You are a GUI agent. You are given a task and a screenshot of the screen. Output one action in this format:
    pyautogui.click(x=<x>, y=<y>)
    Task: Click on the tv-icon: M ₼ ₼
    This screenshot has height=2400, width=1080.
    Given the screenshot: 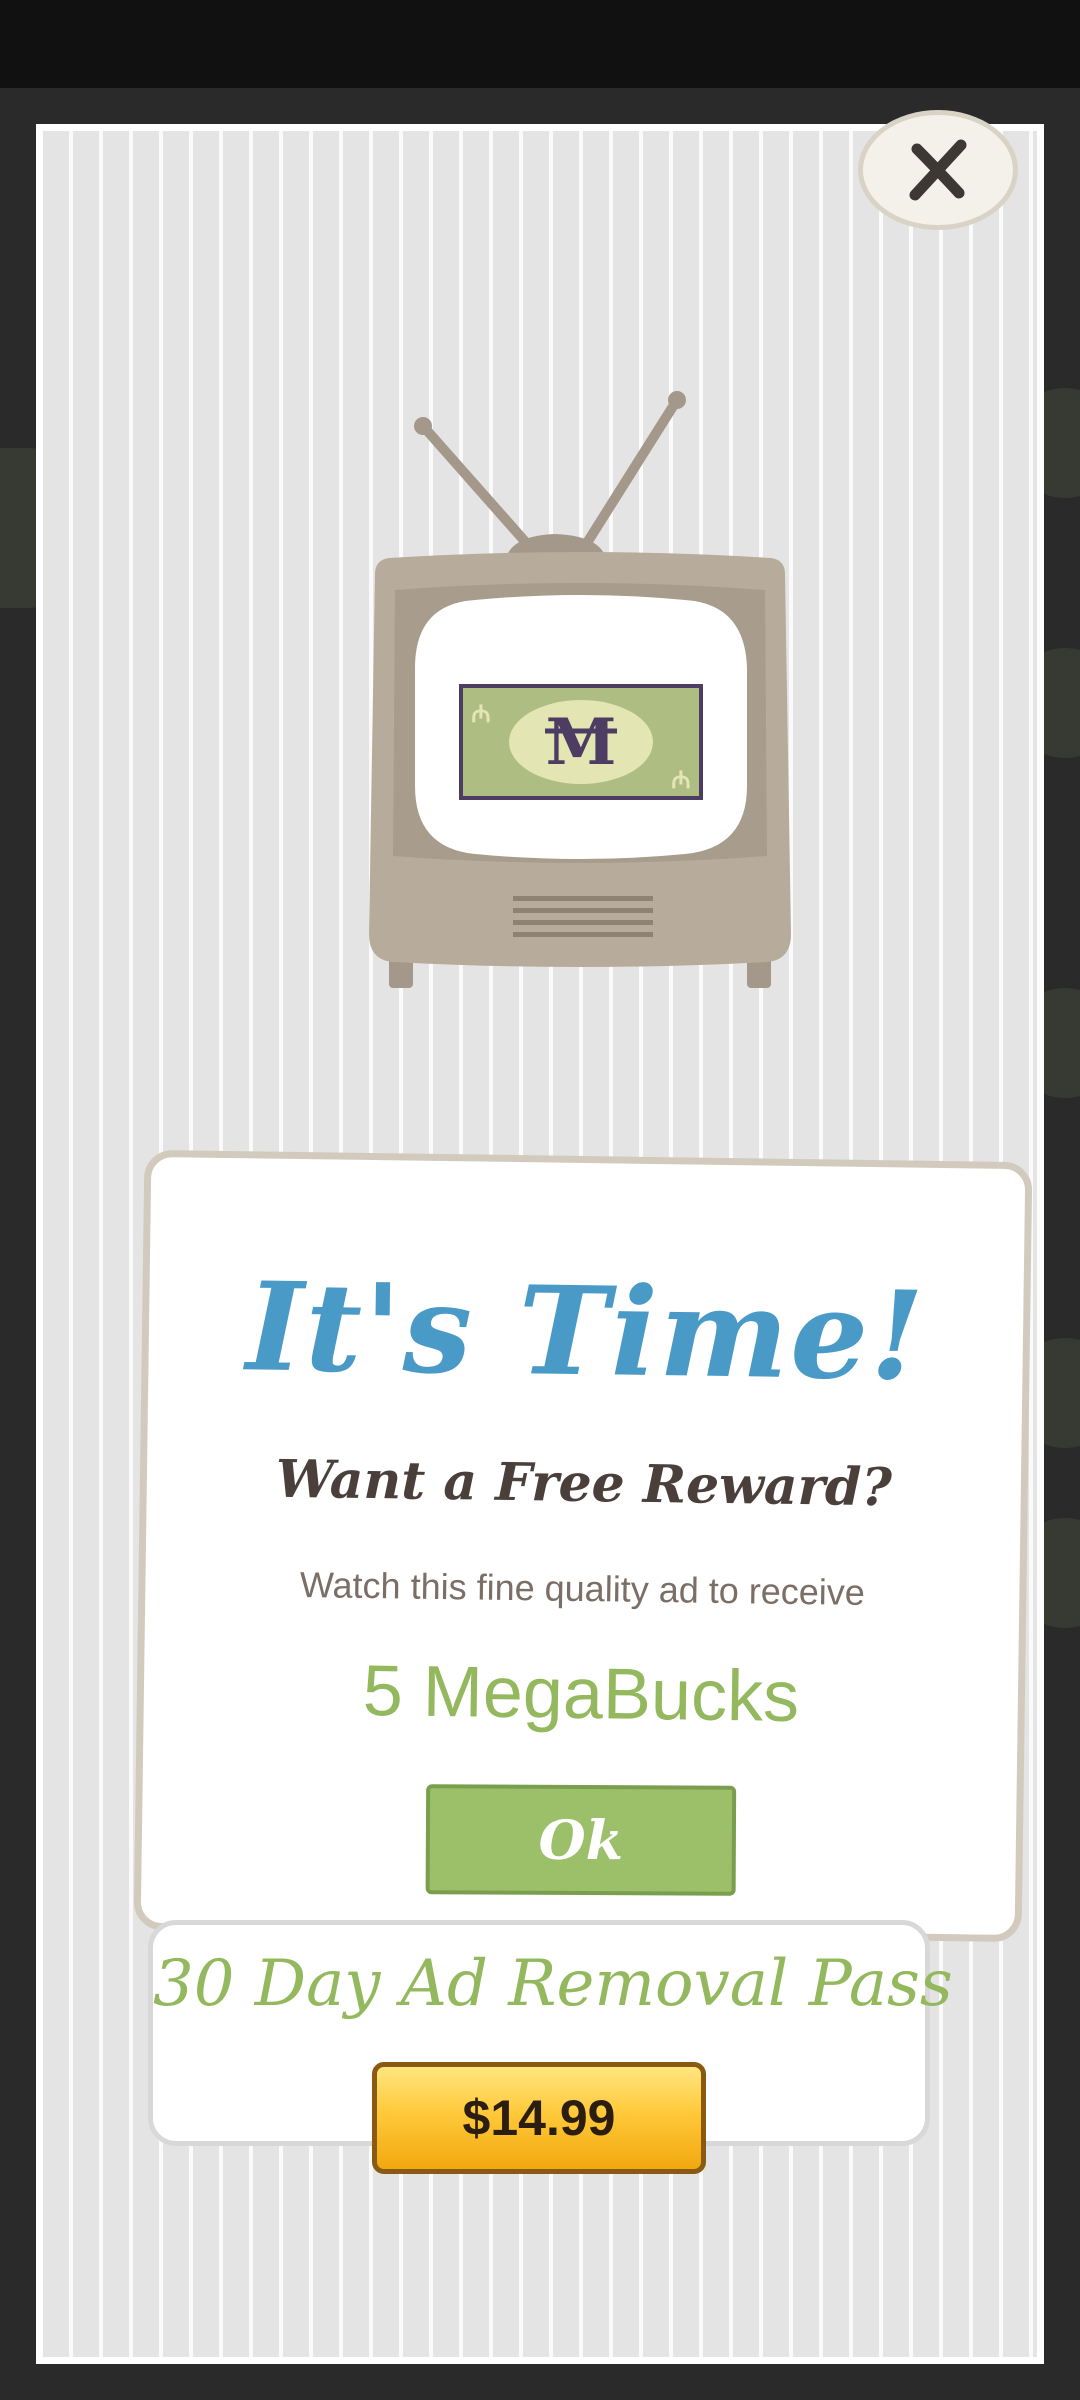 What is the action you would take?
    pyautogui.click(x=580, y=696)
    